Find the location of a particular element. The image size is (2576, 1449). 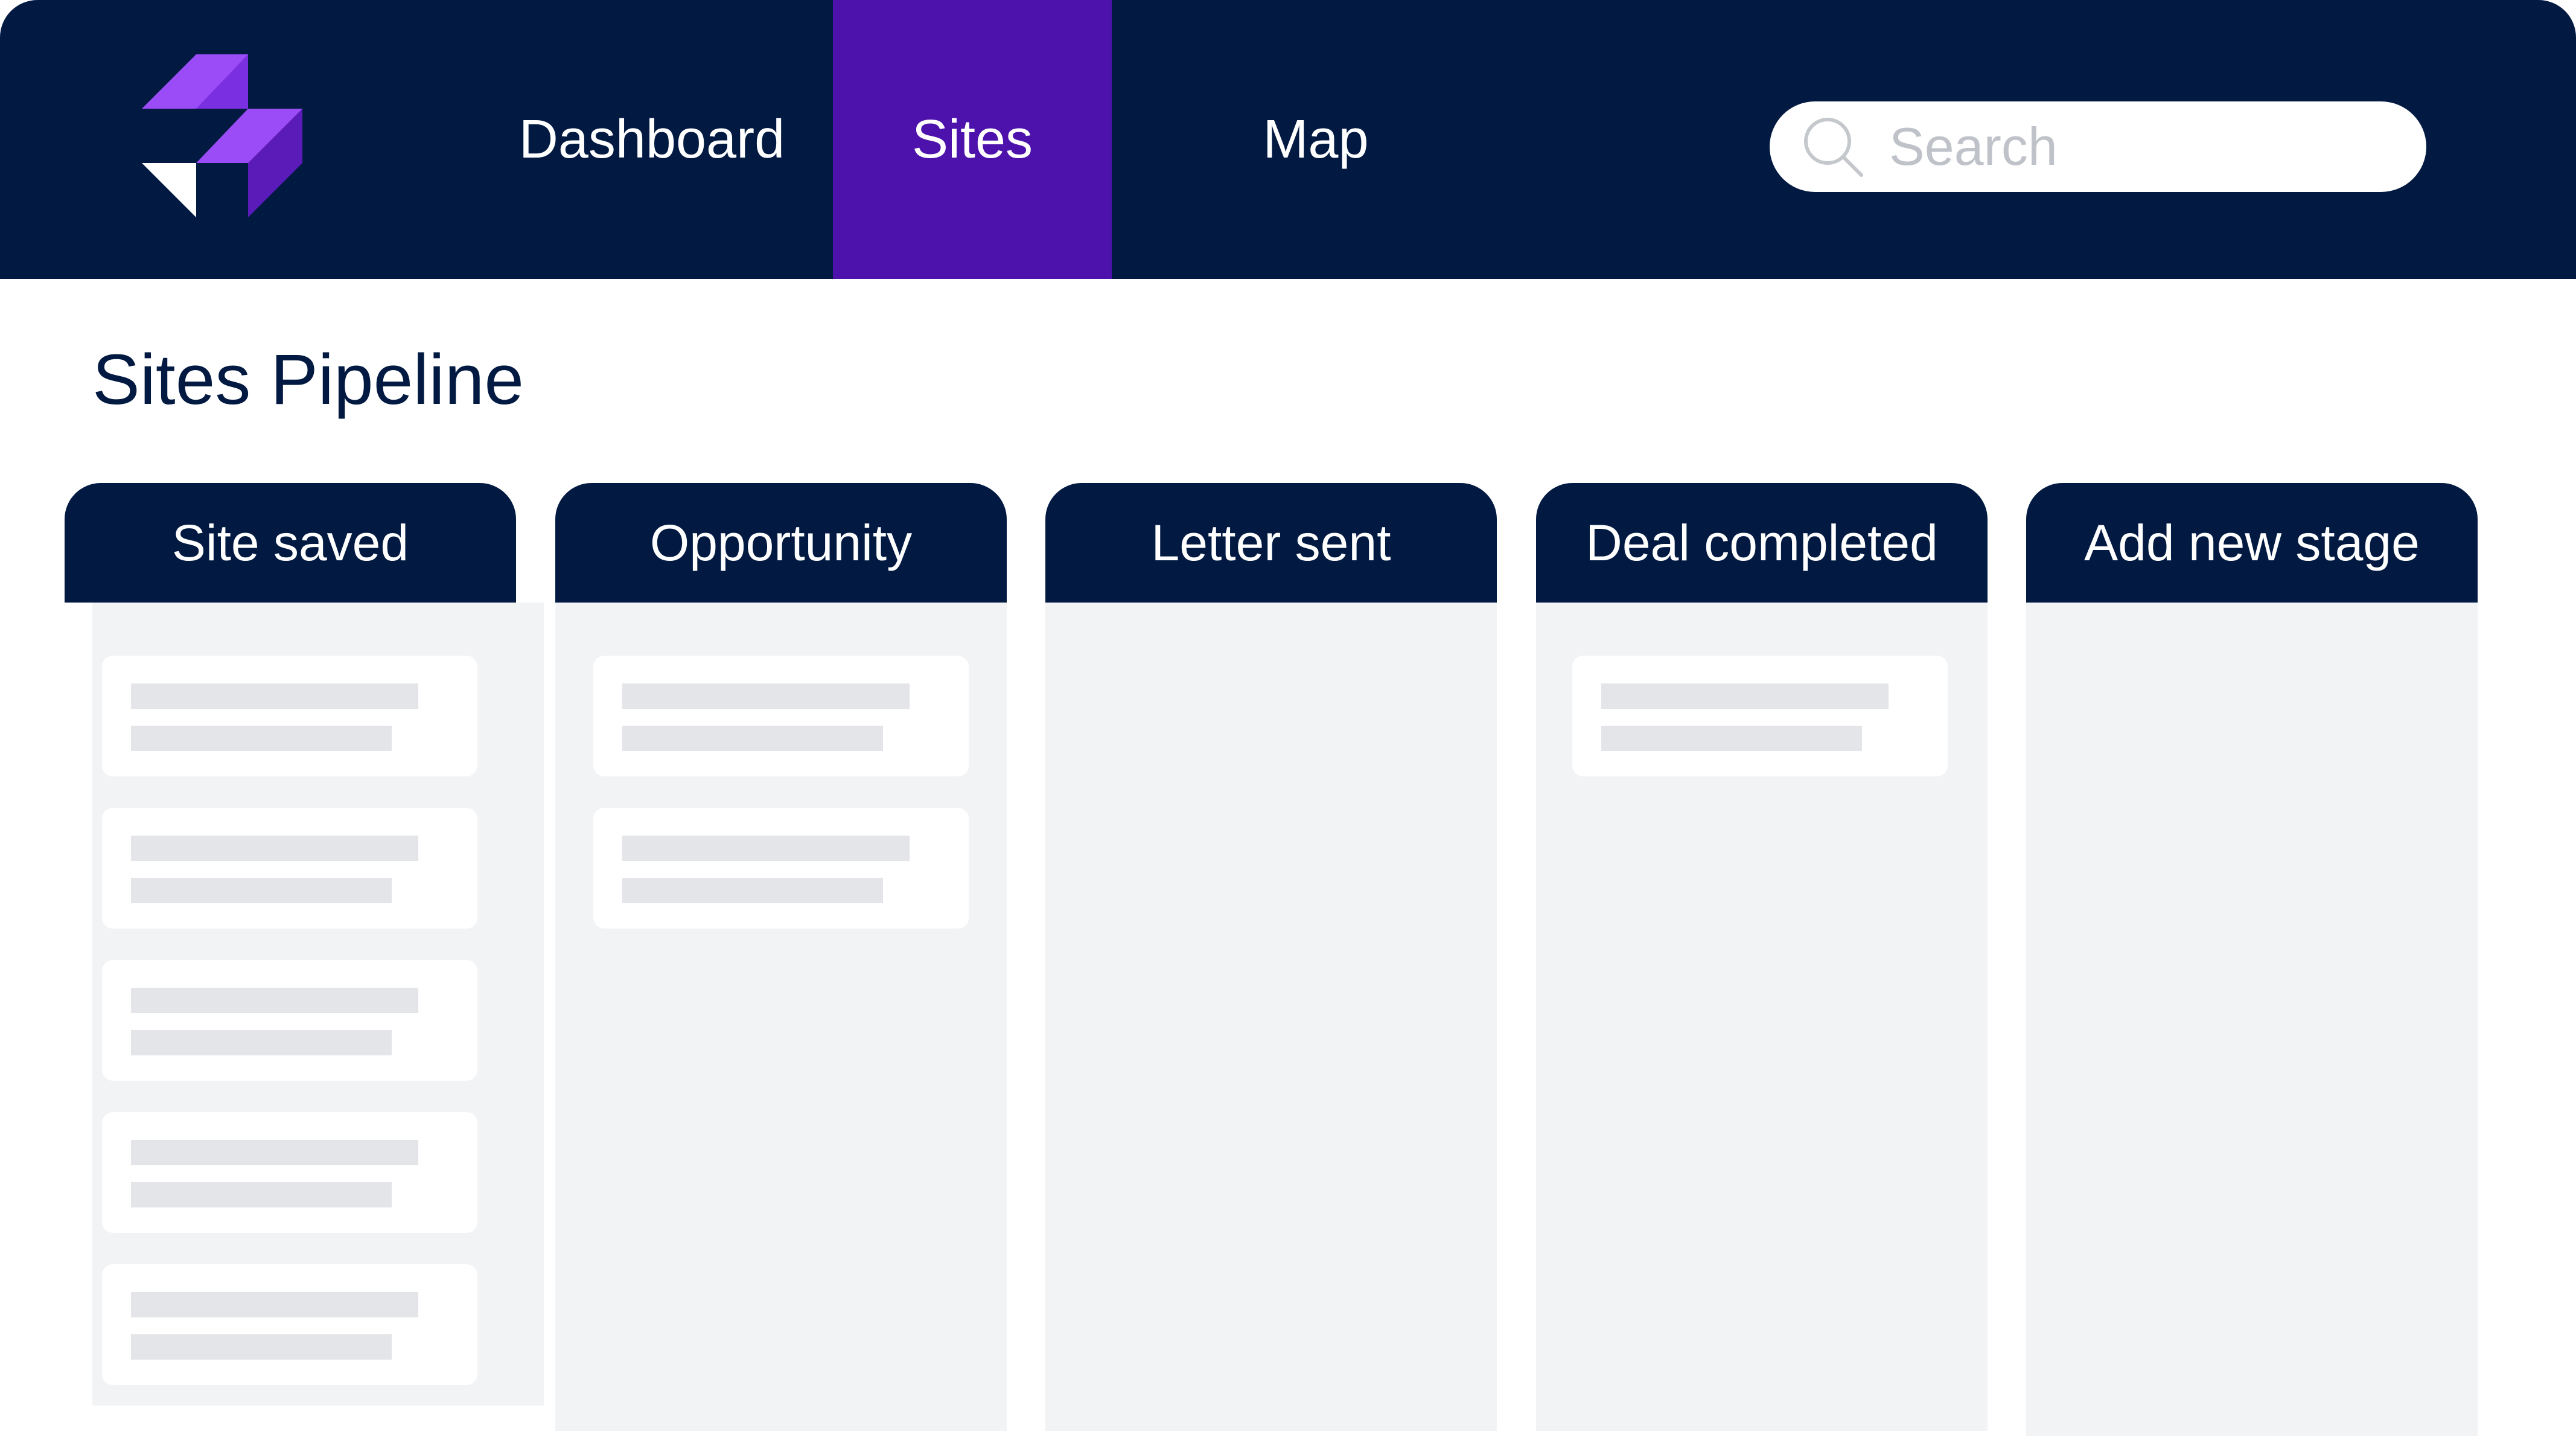

pipeline-column-site-saved: Site saved is located at coordinates (304, 944).